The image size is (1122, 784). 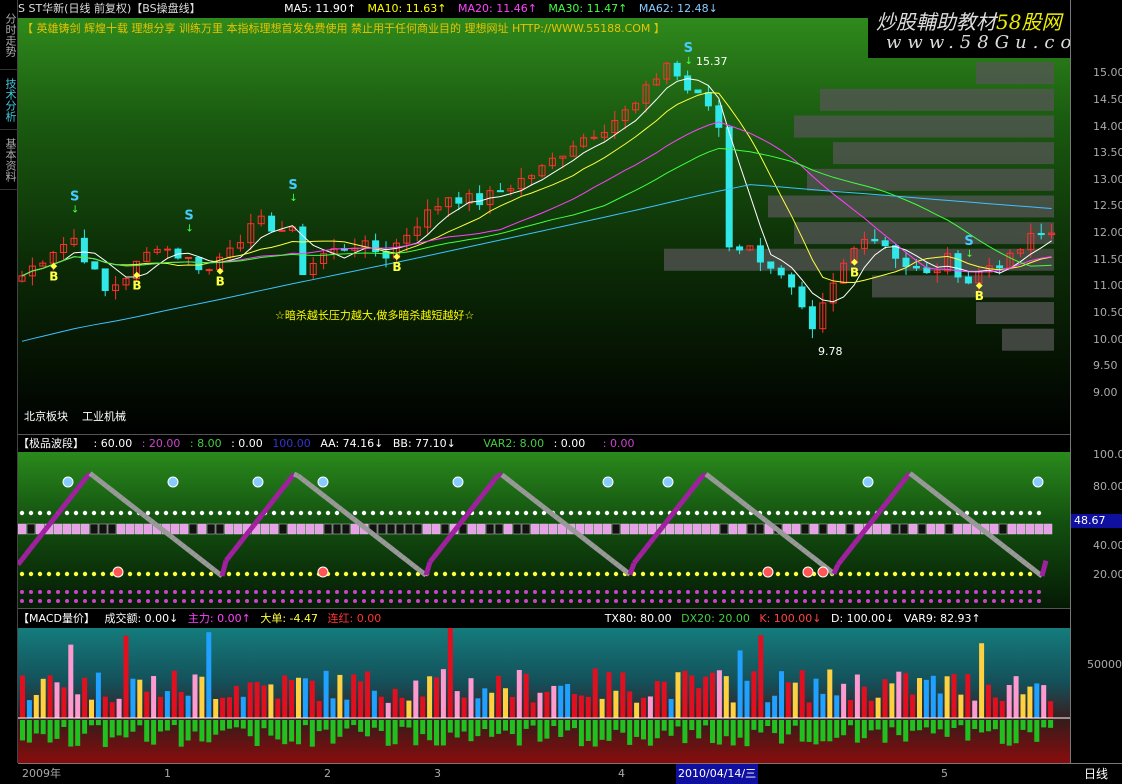 What do you see at coordinates (9, 35) in the screenshot?
I see `tab-intraday: 分时走势` at bounding box center [9, 35].